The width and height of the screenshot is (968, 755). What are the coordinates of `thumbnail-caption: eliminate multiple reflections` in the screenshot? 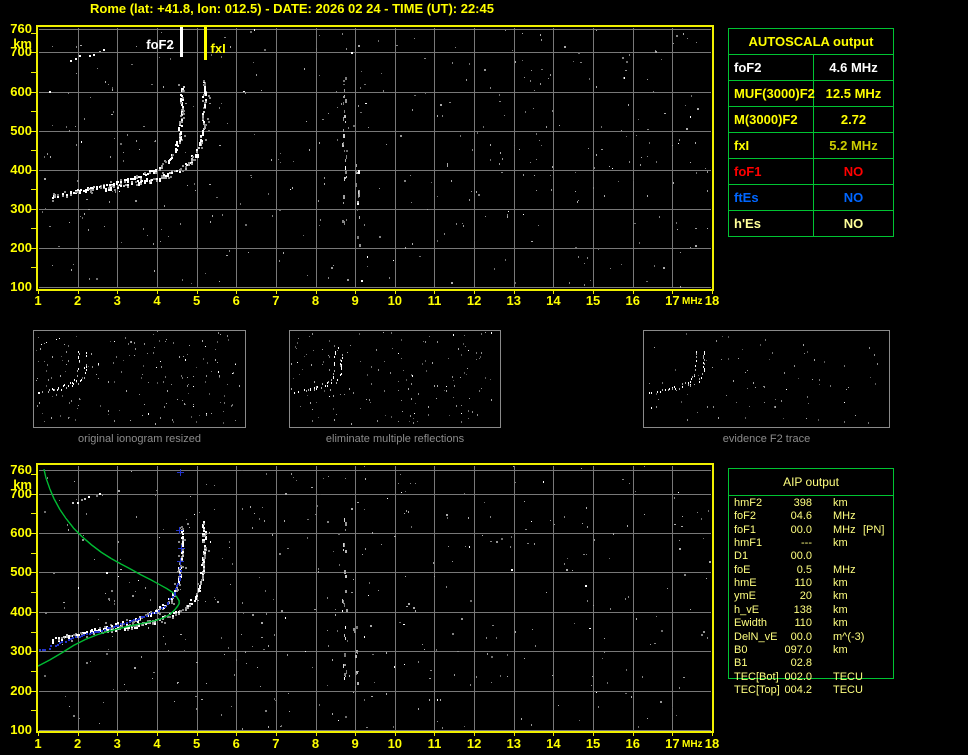 It's located at (395, 439).